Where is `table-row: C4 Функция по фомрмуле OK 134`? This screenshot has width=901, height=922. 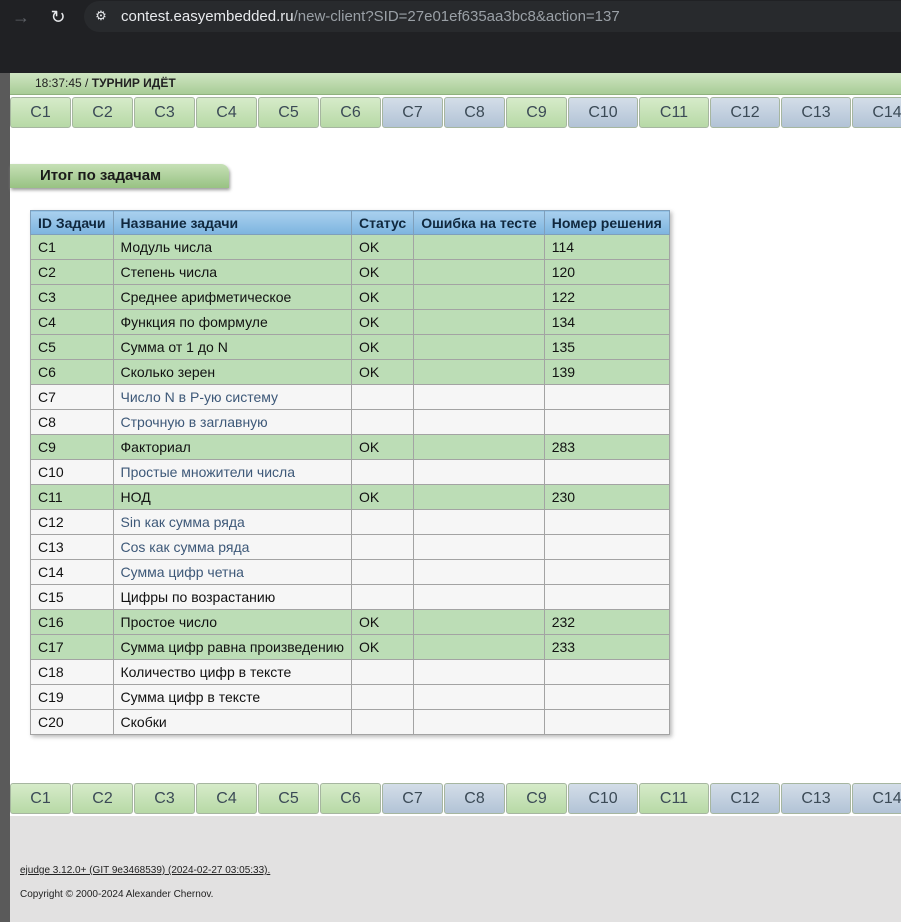 table-row: C4 Функция по фомрмуле OK 134 is located at coordinates (350, 322).